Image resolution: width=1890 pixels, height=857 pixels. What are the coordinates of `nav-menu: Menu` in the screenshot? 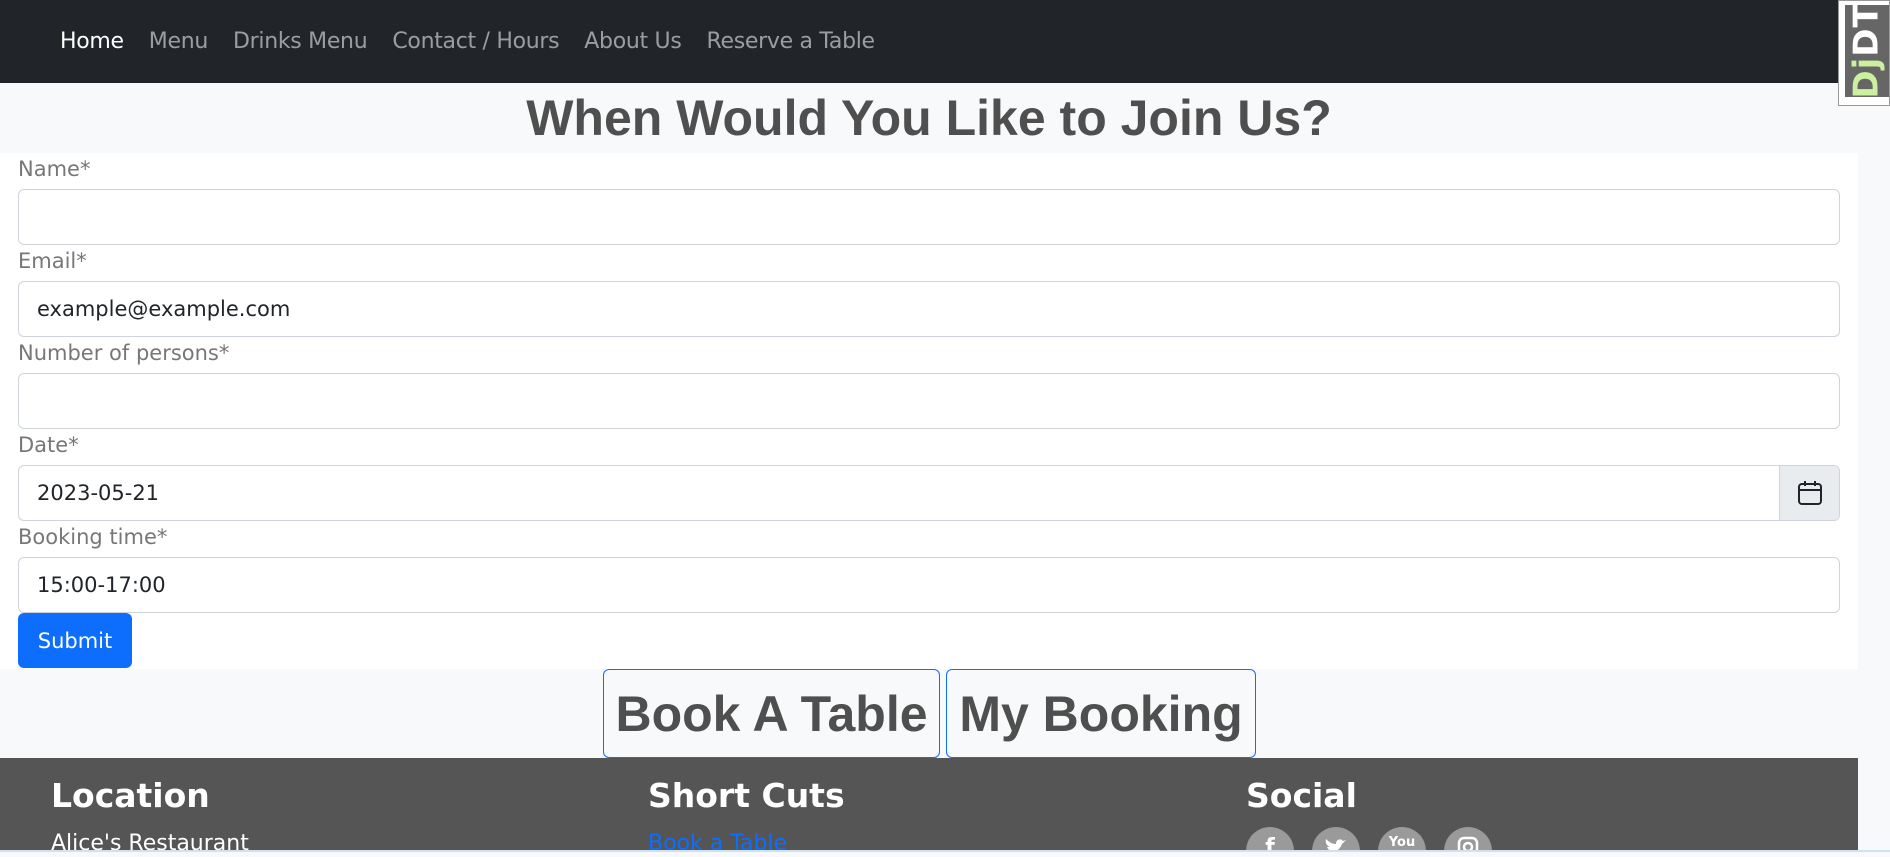 It's located at (179, 41).